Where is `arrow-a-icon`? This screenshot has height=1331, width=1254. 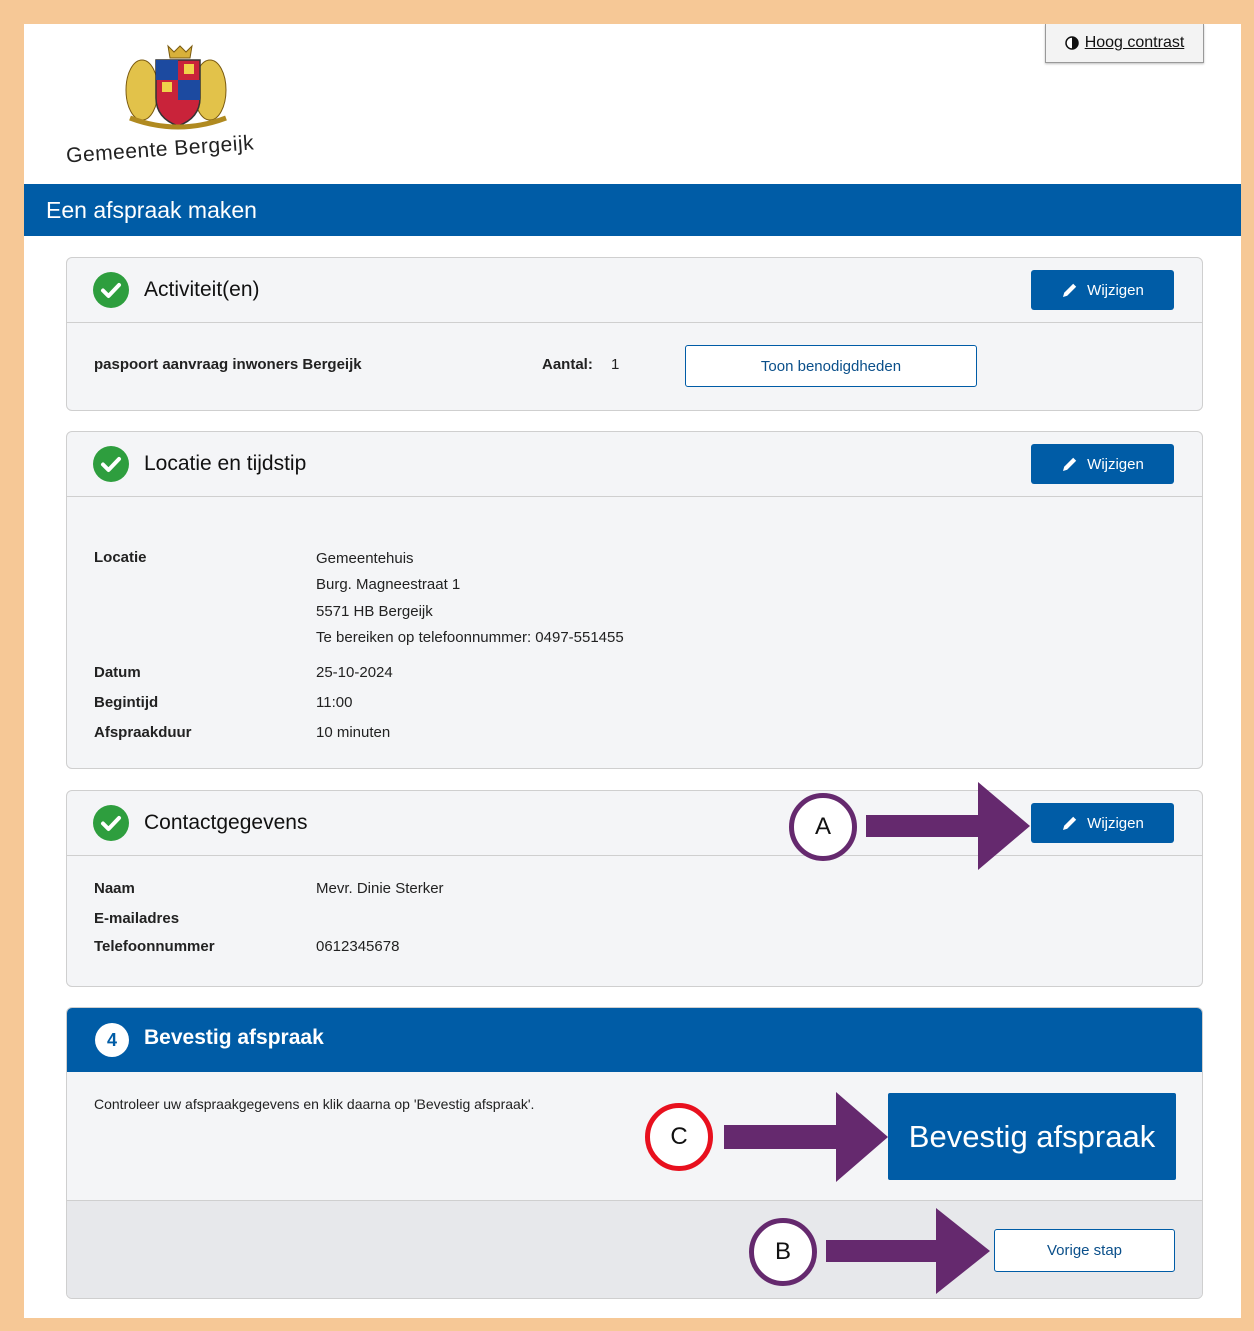 arrow-a-icon is located at coordinates (948, 826).